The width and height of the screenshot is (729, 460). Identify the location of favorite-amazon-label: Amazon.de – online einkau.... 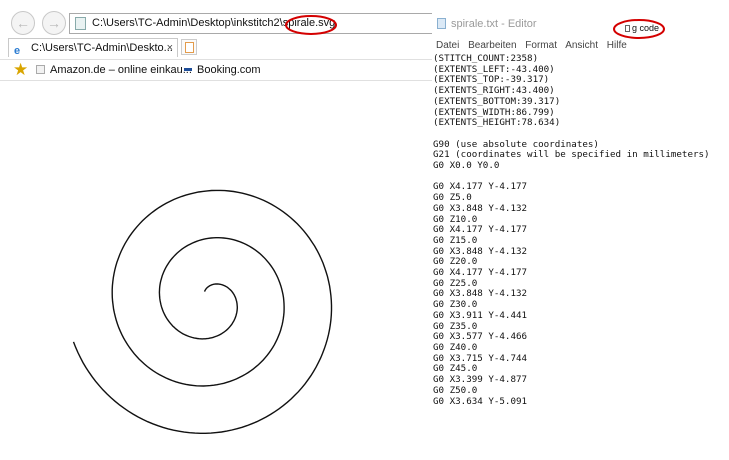
(121, 70).